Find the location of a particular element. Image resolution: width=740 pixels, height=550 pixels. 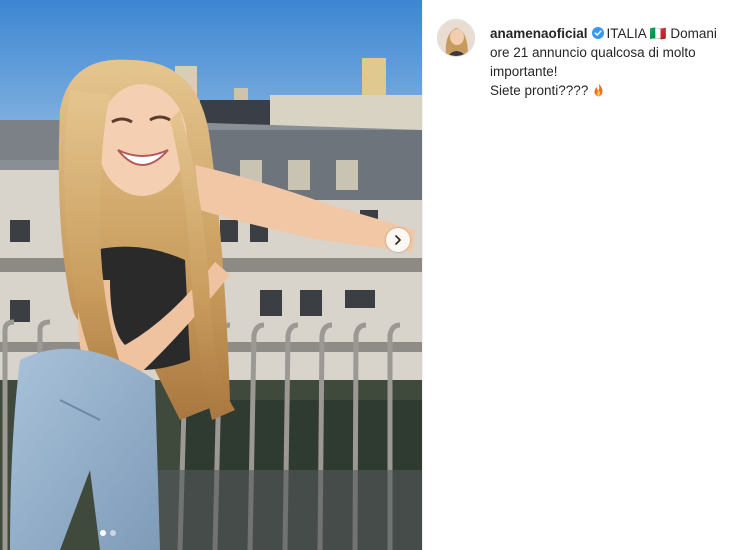

chevron-right-icon is located at coordinates (398, 240).